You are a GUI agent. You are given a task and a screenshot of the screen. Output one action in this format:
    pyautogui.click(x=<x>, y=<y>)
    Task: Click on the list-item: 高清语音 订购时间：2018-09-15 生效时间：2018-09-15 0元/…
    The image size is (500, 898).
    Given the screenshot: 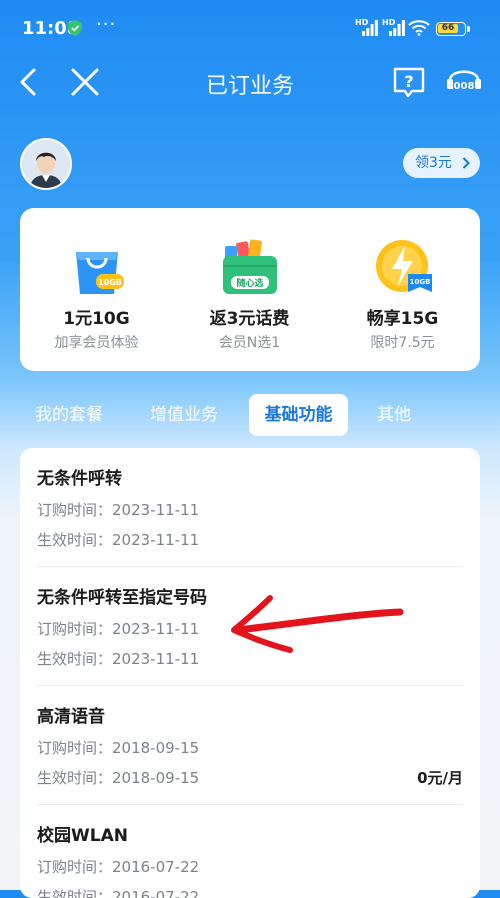 What is the action you would take?
    pyautogui.click(x=250, y=745)
    